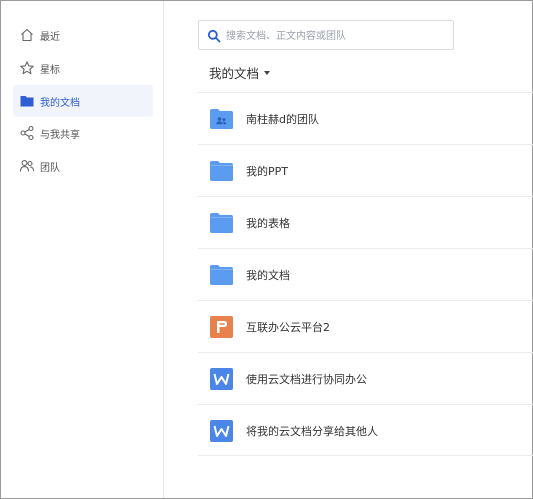 This screenshot has height=499, width=533. I want to click on file-name: 我的表格, so click(268, 223).